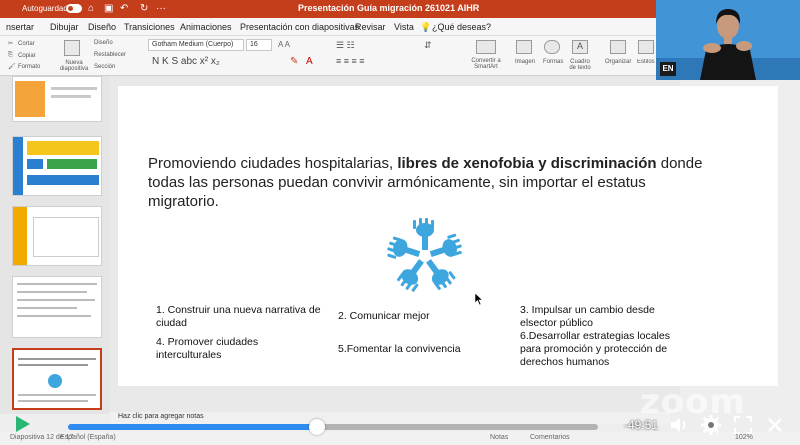  What do you see at coordinates (580, 65) in the screenshot?
I see `text-box-label: Cuadro de texto` at bounding box center [580, 65].